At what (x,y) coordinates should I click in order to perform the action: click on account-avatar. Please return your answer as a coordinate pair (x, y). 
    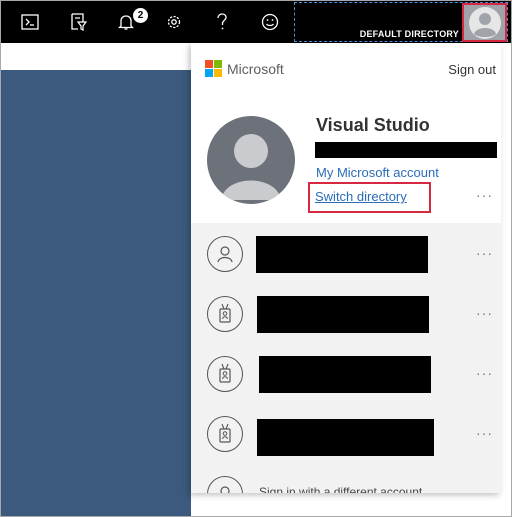
    Looking at the image, I should click on (251, 160).